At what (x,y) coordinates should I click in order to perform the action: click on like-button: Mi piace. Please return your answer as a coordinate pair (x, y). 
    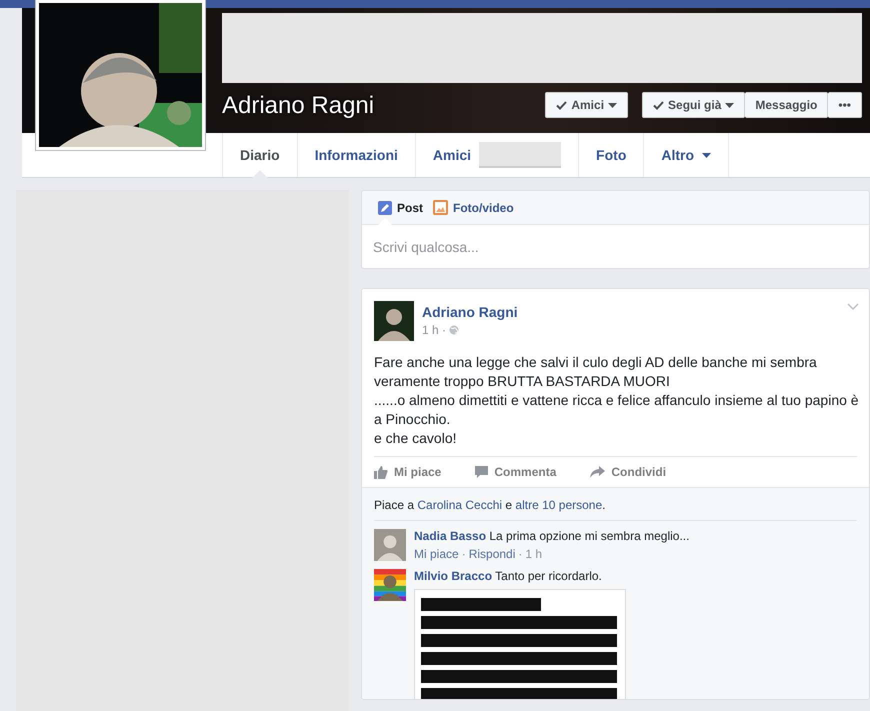
    Looking at the image, I should click on (408, 472).